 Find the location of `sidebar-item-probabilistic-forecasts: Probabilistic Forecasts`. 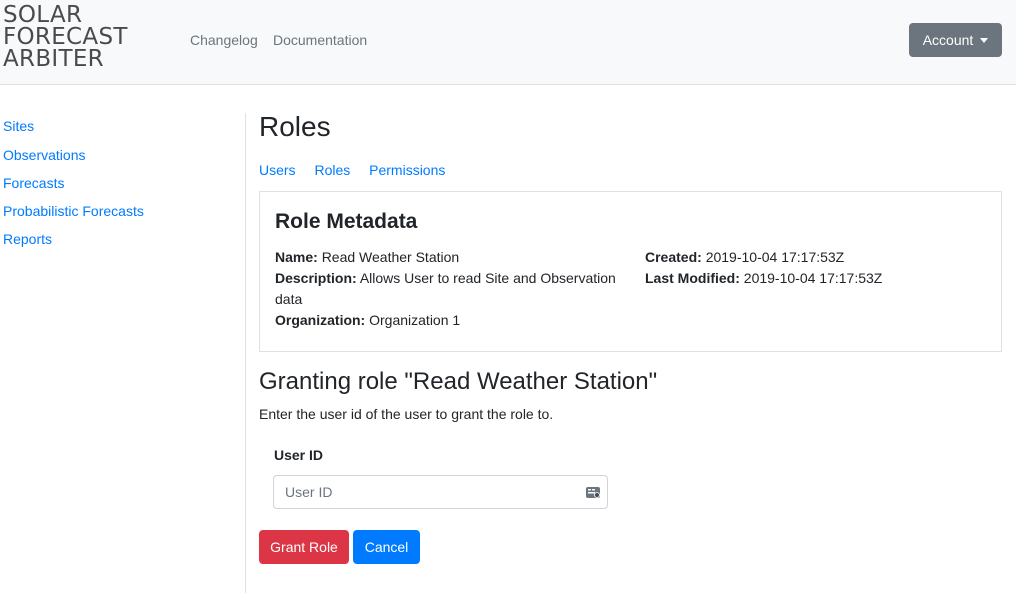

sidebar-item-probabilistic-forecasts: Probabilistic Forecasts is located at coordinates (73, 211).